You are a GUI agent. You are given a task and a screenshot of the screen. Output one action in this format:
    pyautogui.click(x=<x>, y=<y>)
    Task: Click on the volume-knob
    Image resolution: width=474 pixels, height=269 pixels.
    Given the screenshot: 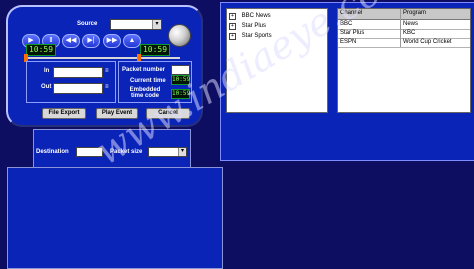 What is the action you would take?
    pyautogui.click(x=179, y=35)
    